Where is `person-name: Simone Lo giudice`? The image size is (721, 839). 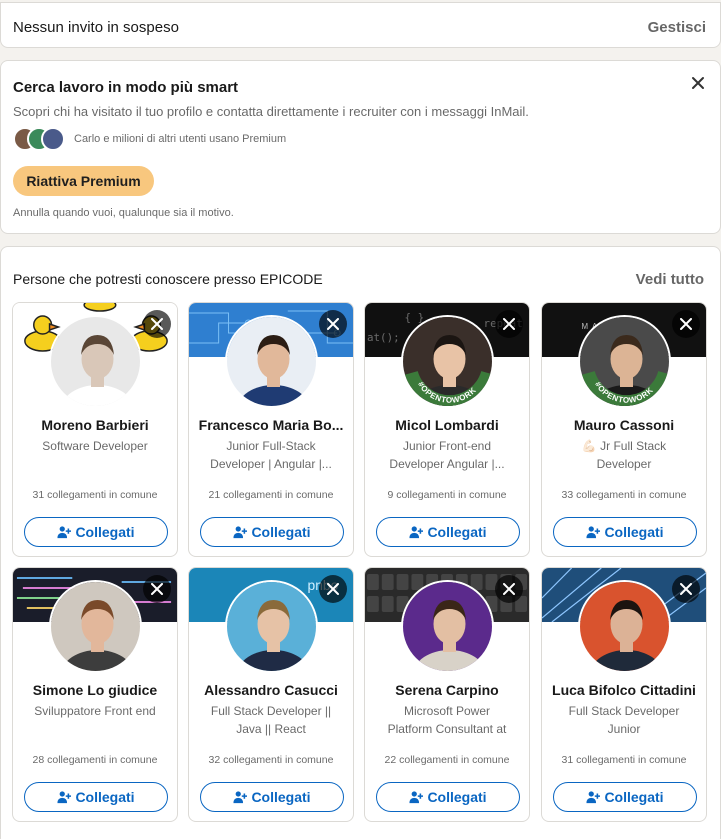 person-name: Simone Lo giudice is located at coordinates (95, 690).